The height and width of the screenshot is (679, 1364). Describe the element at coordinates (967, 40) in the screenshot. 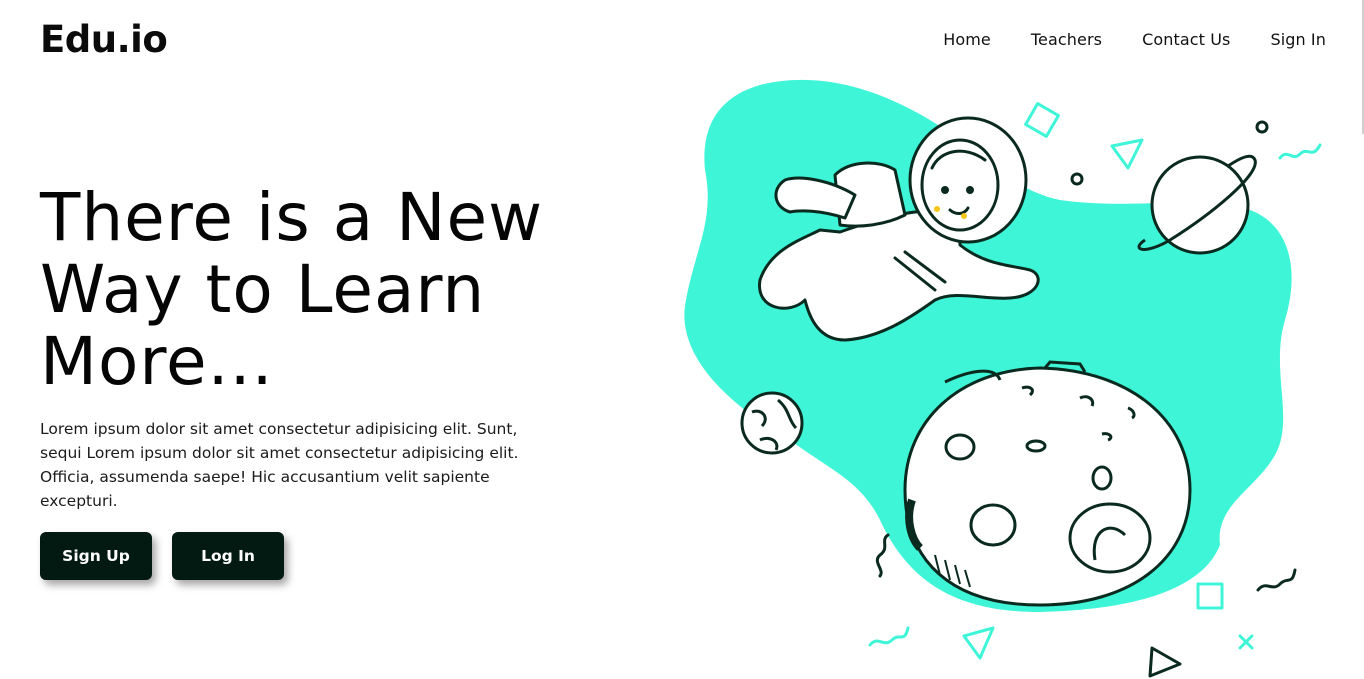

I see `nav-home: Home` at that location.